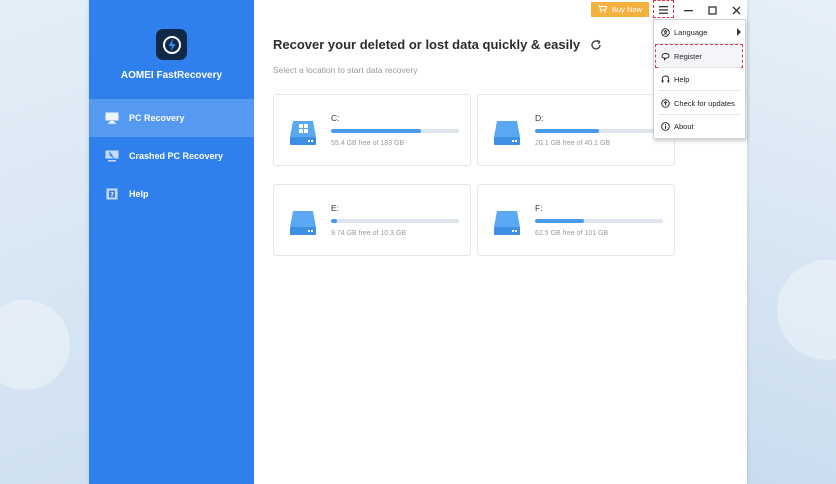  Describe the element at coordinates (112, 118) in the screenshot. I see `monitor-icon` at that location.